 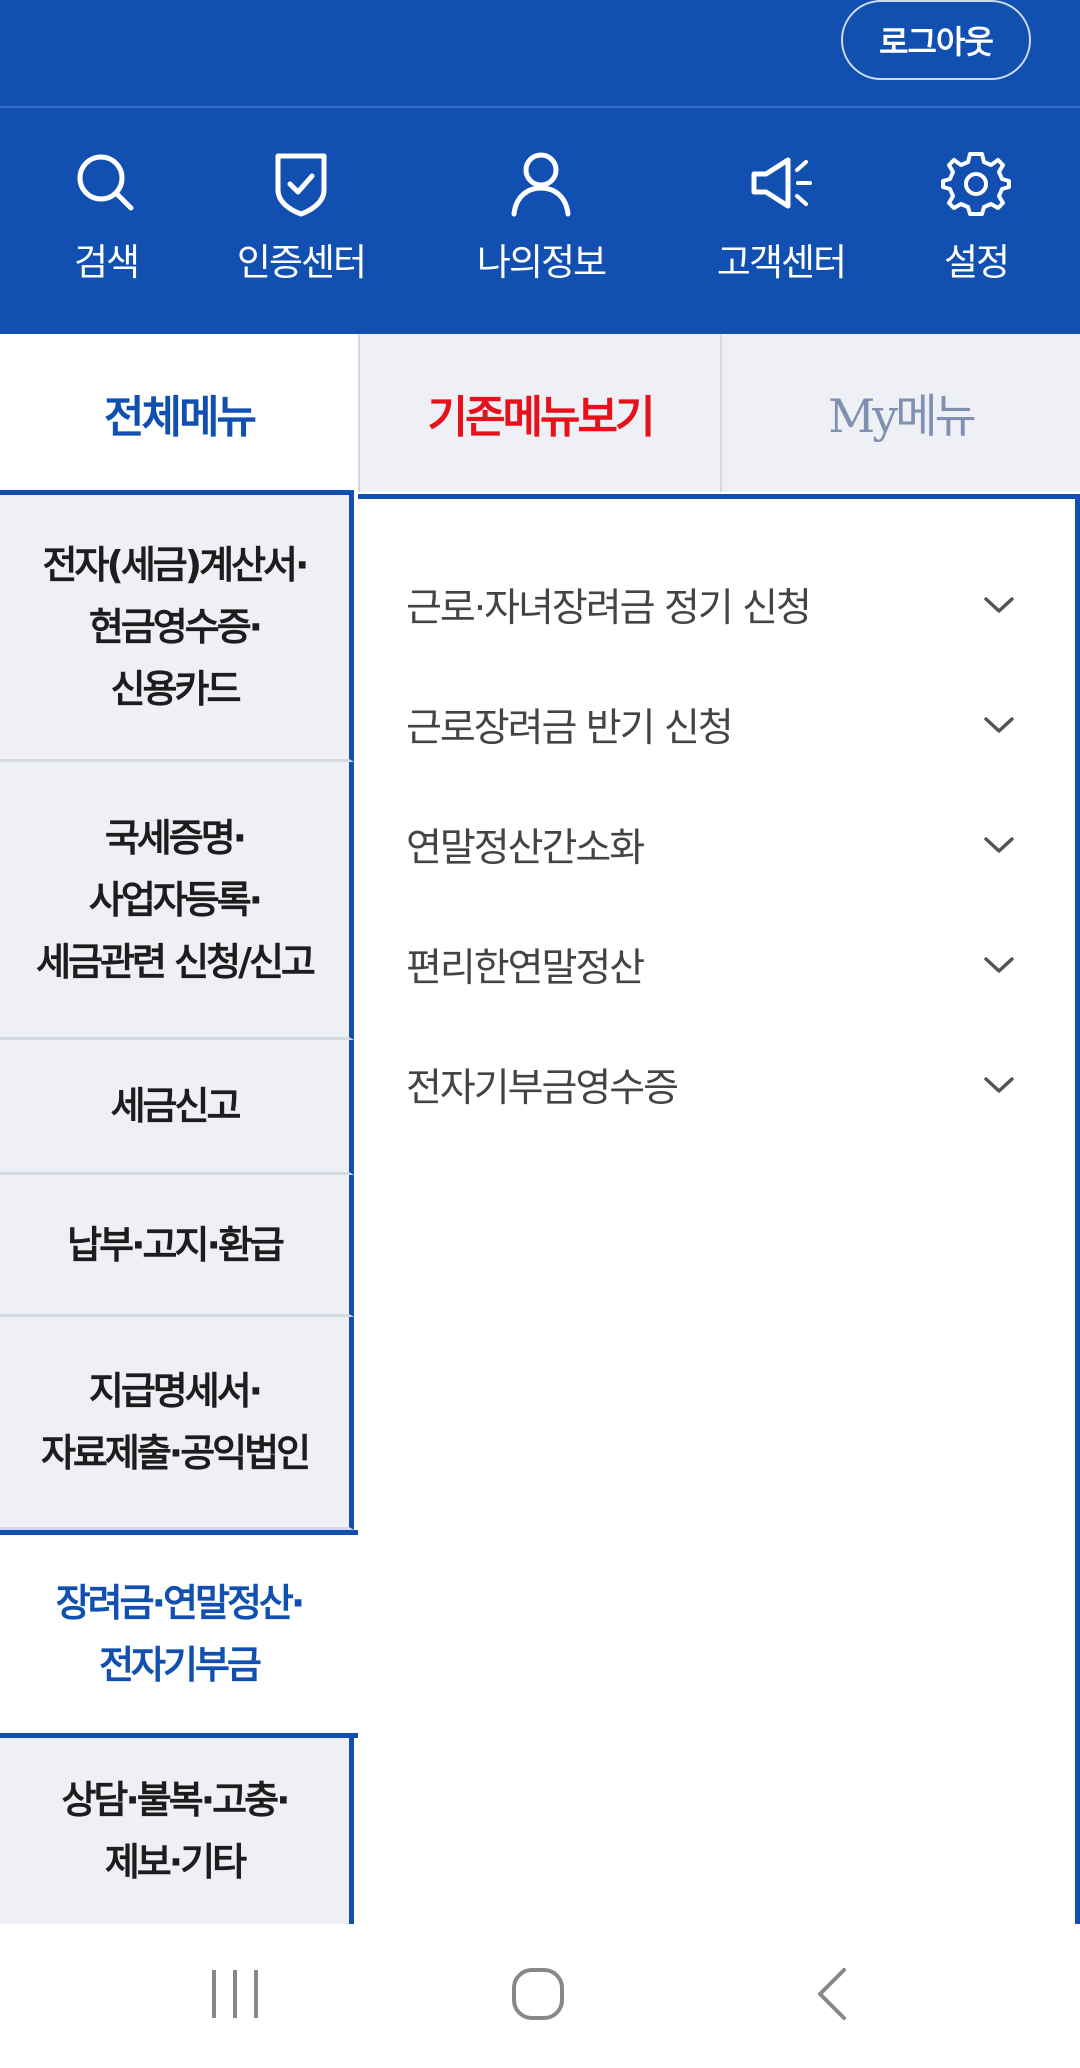 I want to click on category-label: 국세증명· 사업자등록· 세금관련 신청/신고, so click(x=176, y=899).